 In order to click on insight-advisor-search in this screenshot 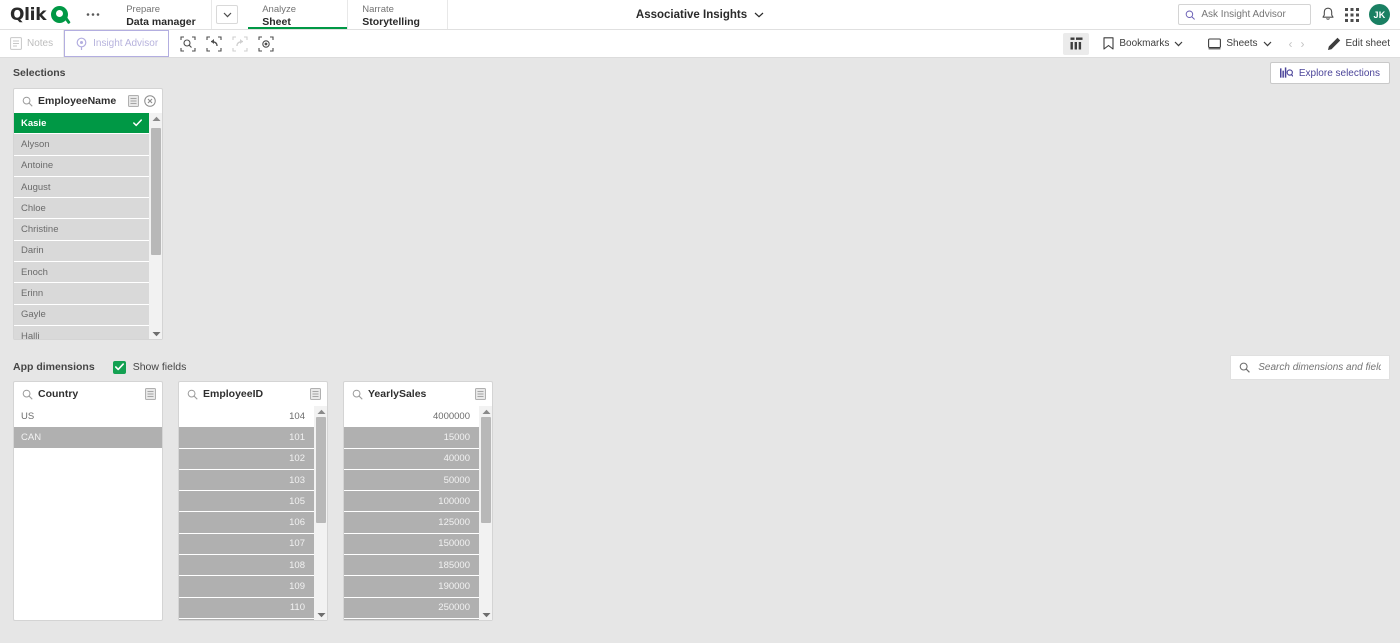, I will do `click(1244, 14)`.